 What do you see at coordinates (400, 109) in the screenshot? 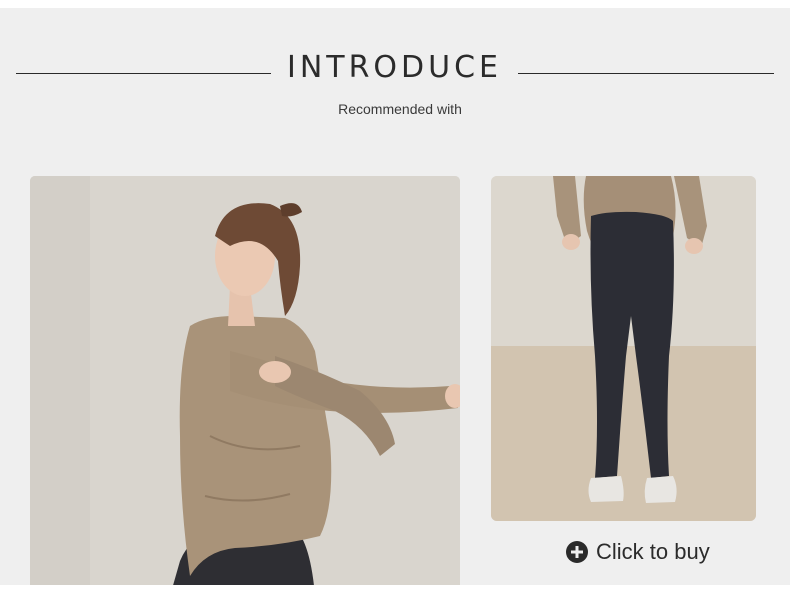
I see `section-subtitle: Recommended with` at bounding box center [400, 109].